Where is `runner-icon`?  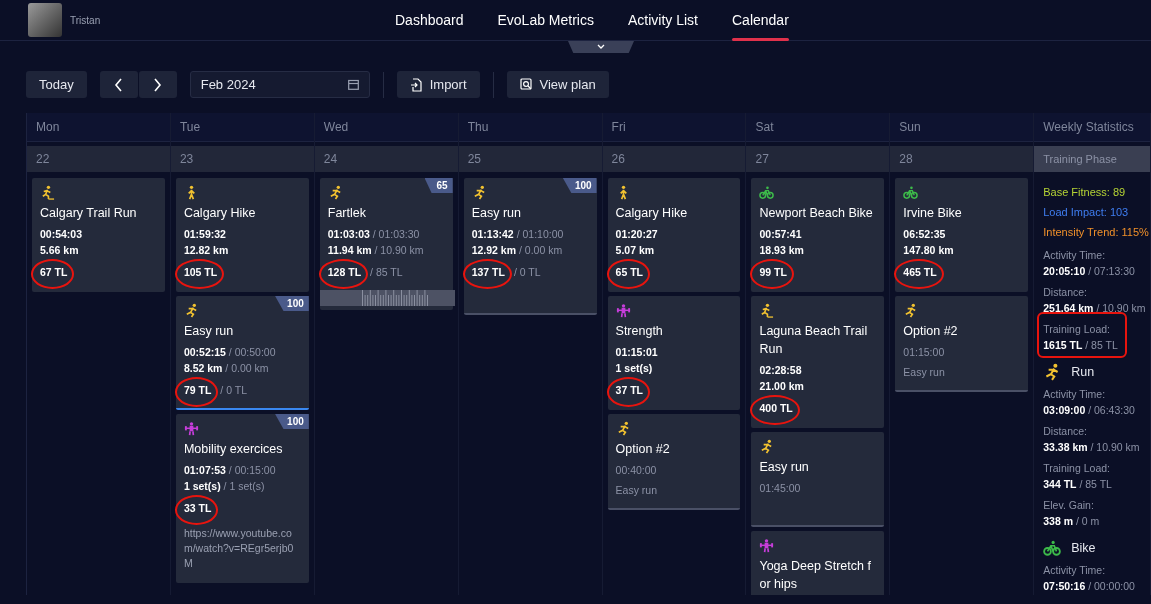
runner-icon is located at coordinates (335, 192).